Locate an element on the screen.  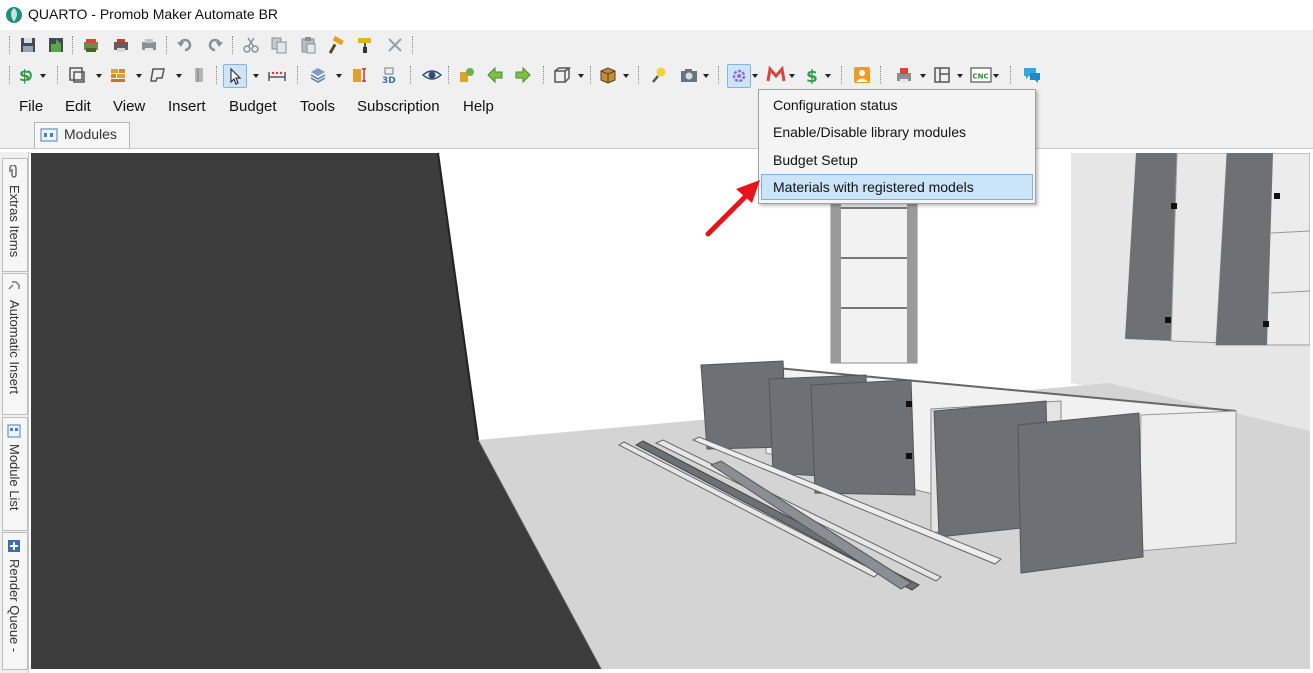
pdf-print-icon is located at coordinates (904, 75).